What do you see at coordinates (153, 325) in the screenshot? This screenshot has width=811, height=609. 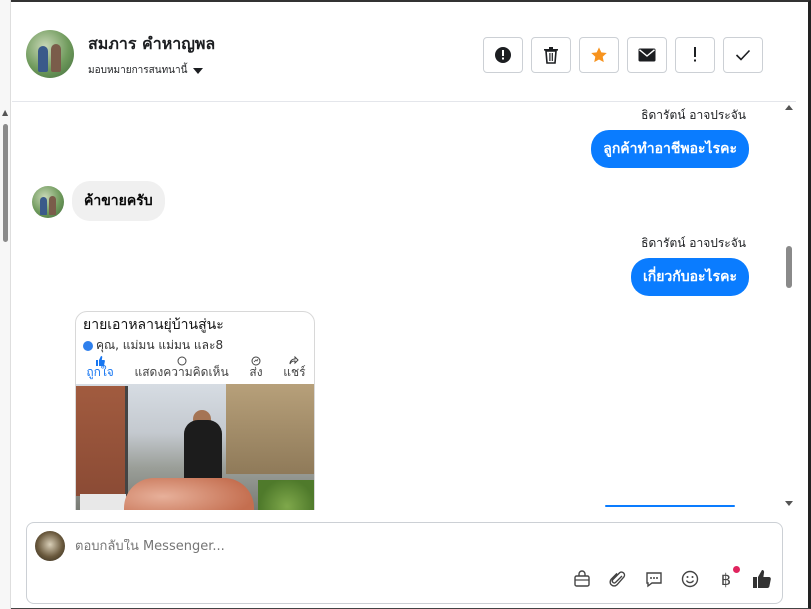 I see `post-title: ยายเอาหลานยุ่บ้านสู่นะ` at bounding box center [153, 325].